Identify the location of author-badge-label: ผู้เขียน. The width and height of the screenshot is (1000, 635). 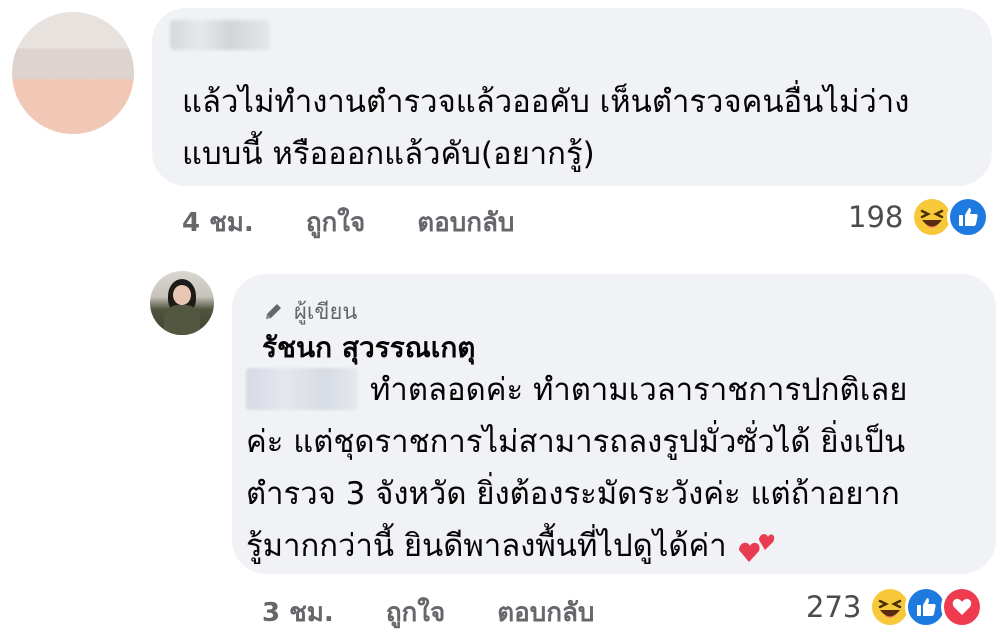
(326, 312).